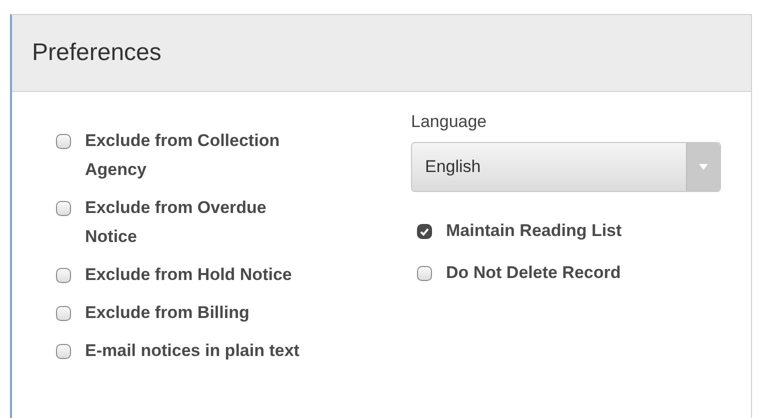  Describe the element at coordinates (449, 122) in the screenshot. I see `language-label: Language` at that location.